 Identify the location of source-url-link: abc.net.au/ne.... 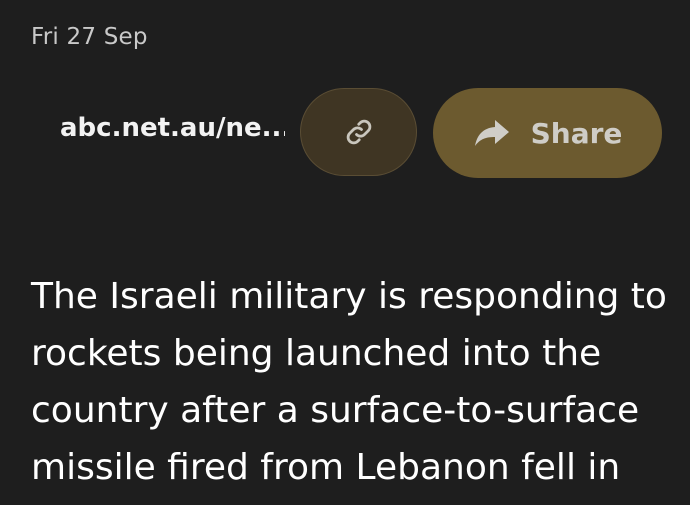
(172, 128).